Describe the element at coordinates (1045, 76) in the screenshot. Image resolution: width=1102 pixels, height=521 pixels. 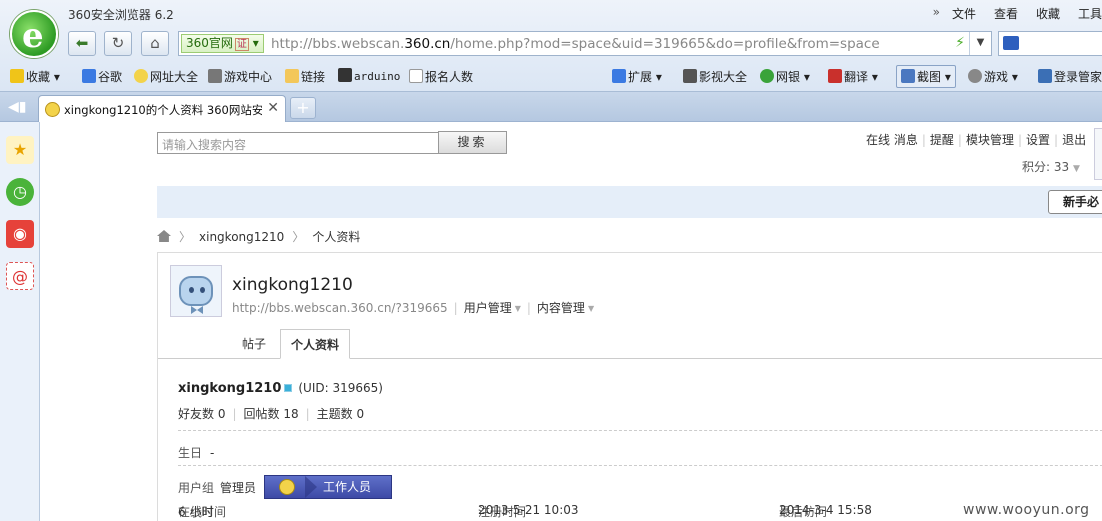
I see `key-icon` at that location.